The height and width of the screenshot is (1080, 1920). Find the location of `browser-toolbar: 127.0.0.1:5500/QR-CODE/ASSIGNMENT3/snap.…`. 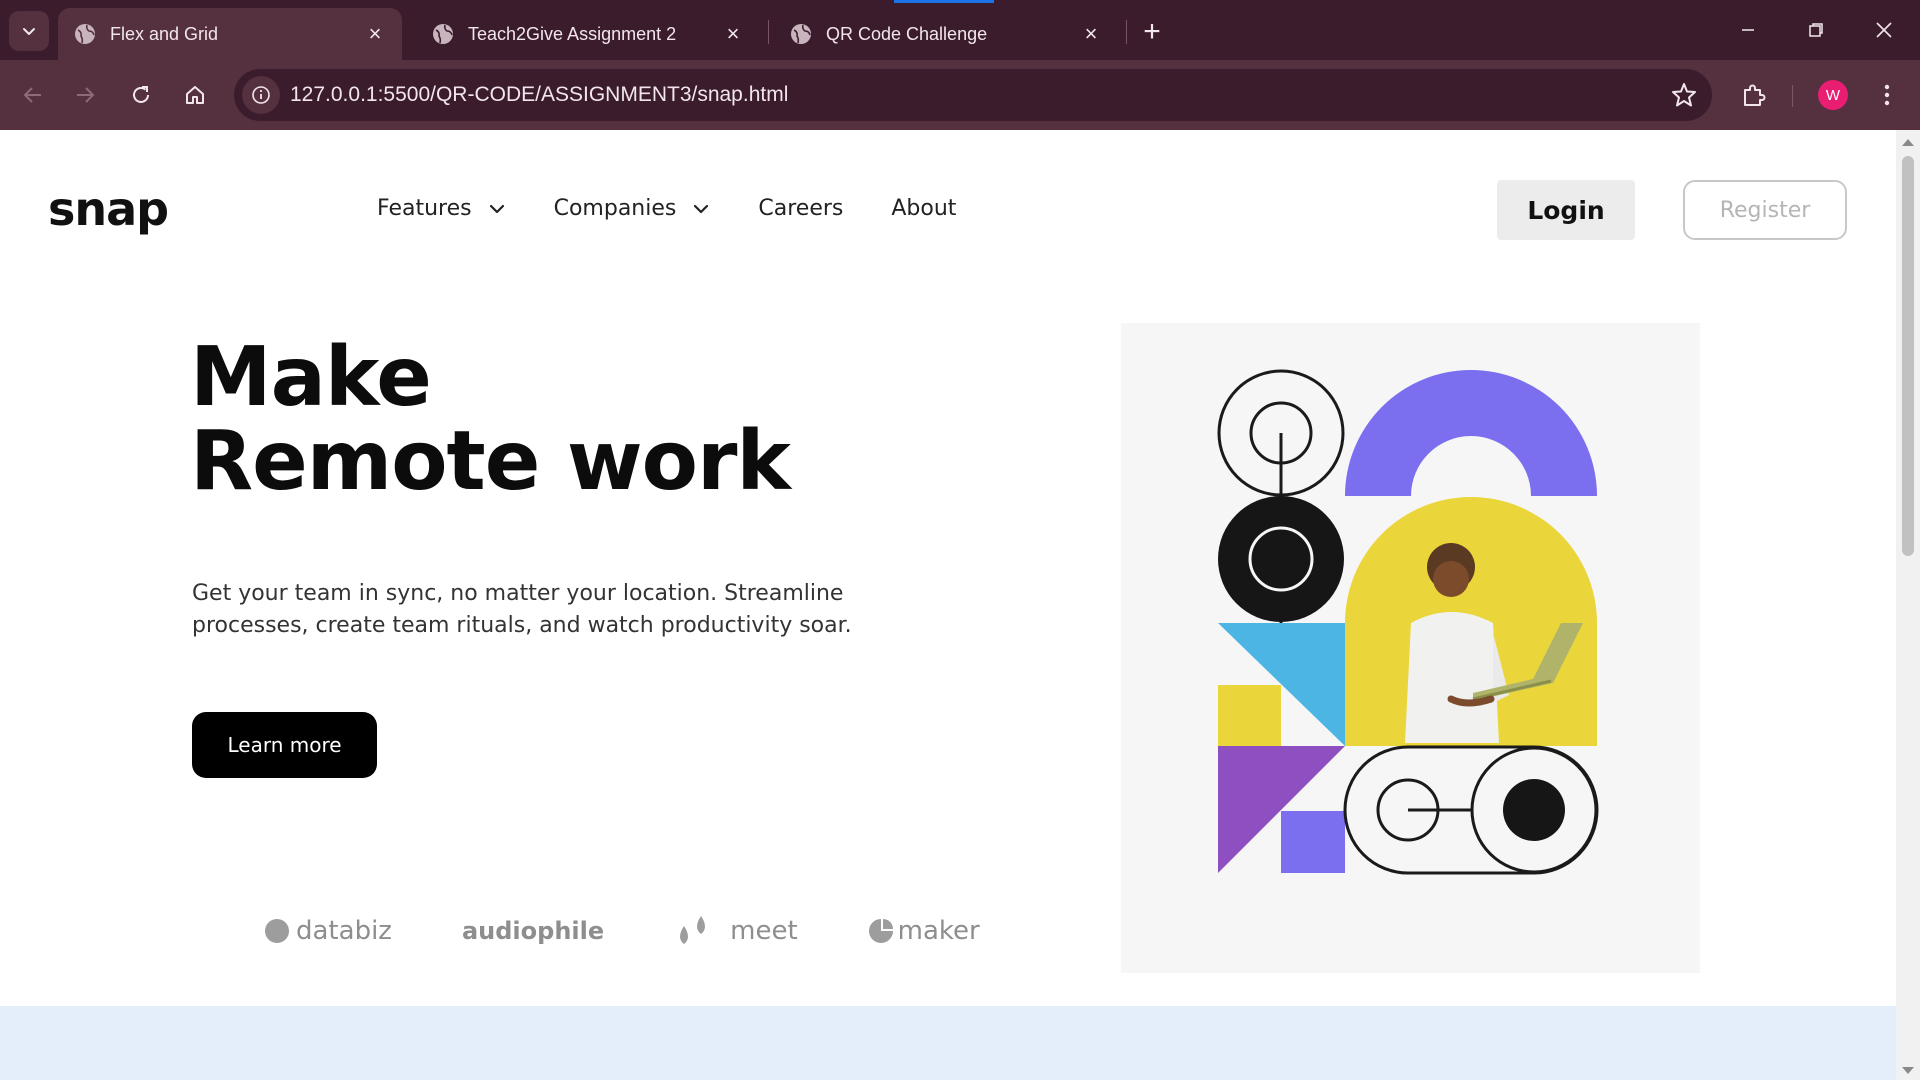

browser-toolbar: 127.0.0.1:5500/QR-CODE/ASSIGNMENT3/snap.… is located at coordinates (960, 95).